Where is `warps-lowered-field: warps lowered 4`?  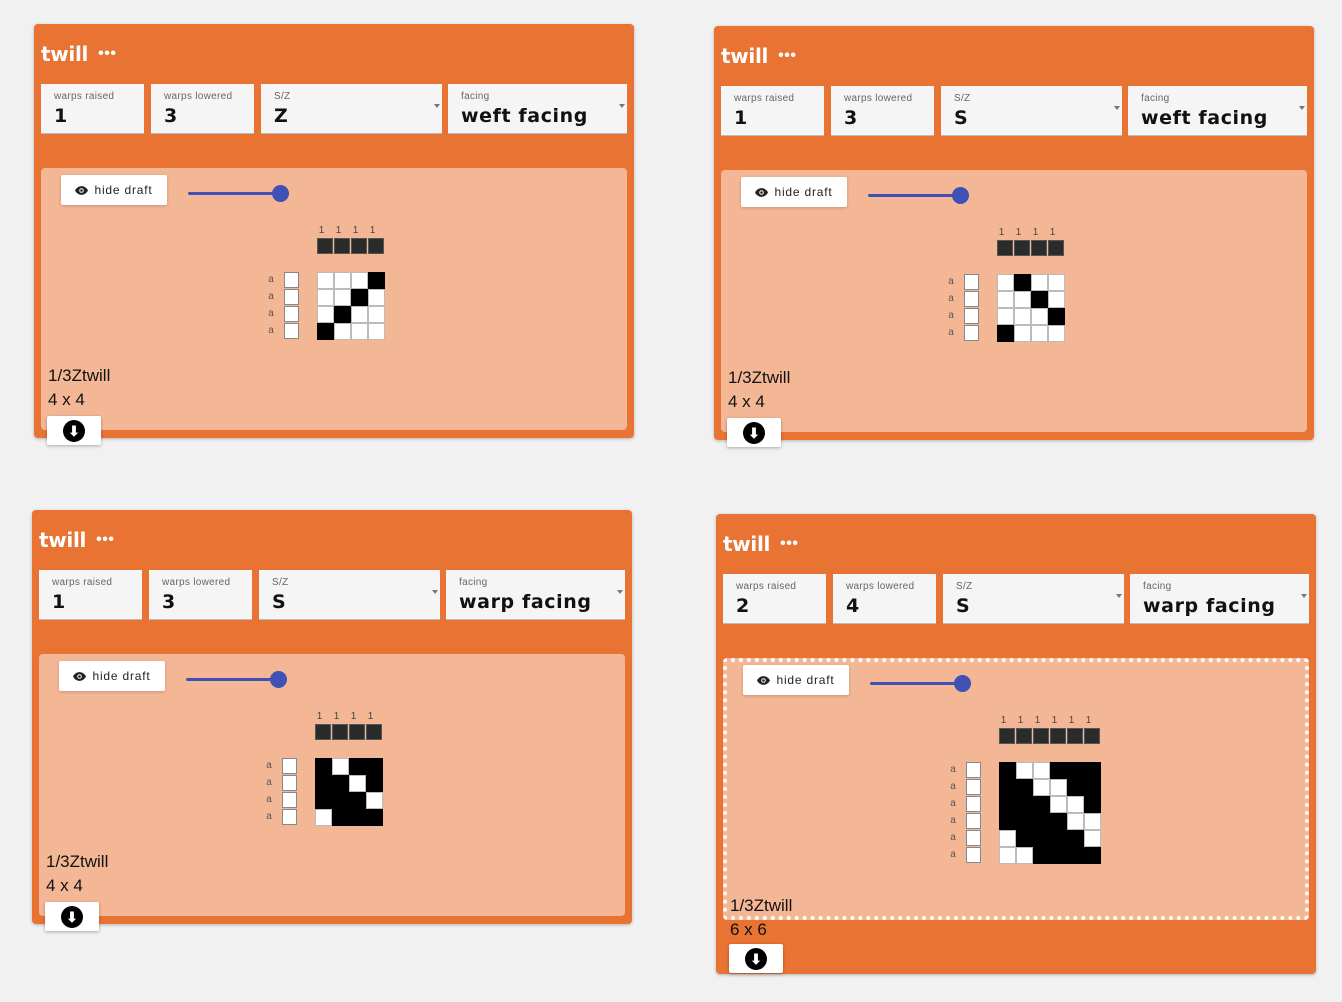 warps-lowered-field: warps lowered 4 is located at coordinates (884, 599).